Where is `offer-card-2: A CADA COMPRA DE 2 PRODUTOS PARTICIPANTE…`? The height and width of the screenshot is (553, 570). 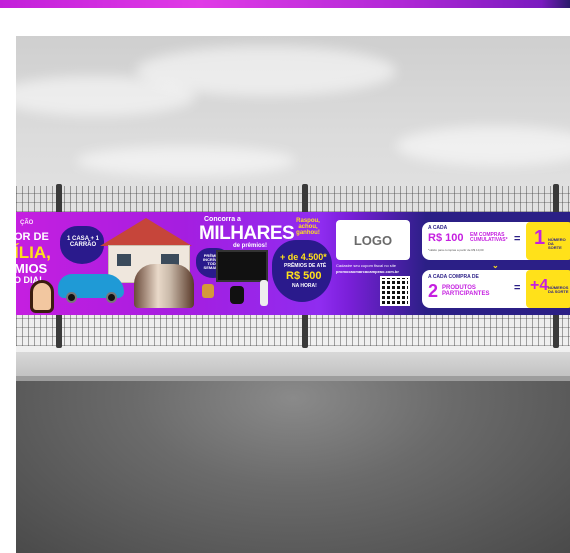
offer-card-2: A CADA COMPRA DE 2 PRODUTOS PARTICIPANTE… is located at coordinates (496, 289).